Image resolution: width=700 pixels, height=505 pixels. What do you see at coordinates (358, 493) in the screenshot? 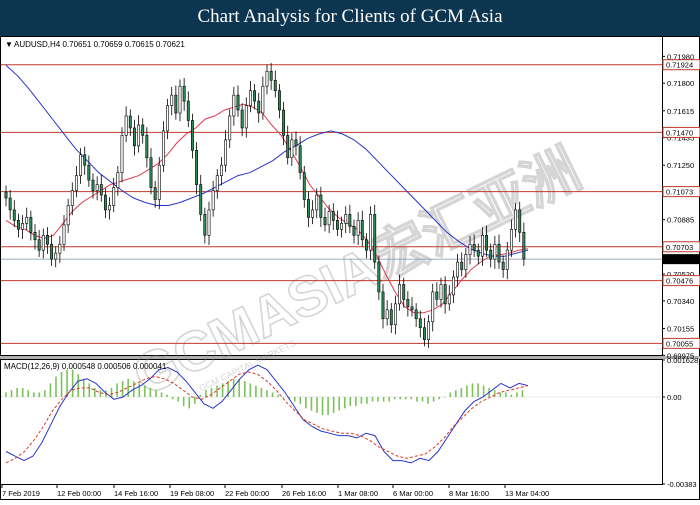
I see `x-tick-label: 1 Mar 08:00` at bounding box center [358, 493].